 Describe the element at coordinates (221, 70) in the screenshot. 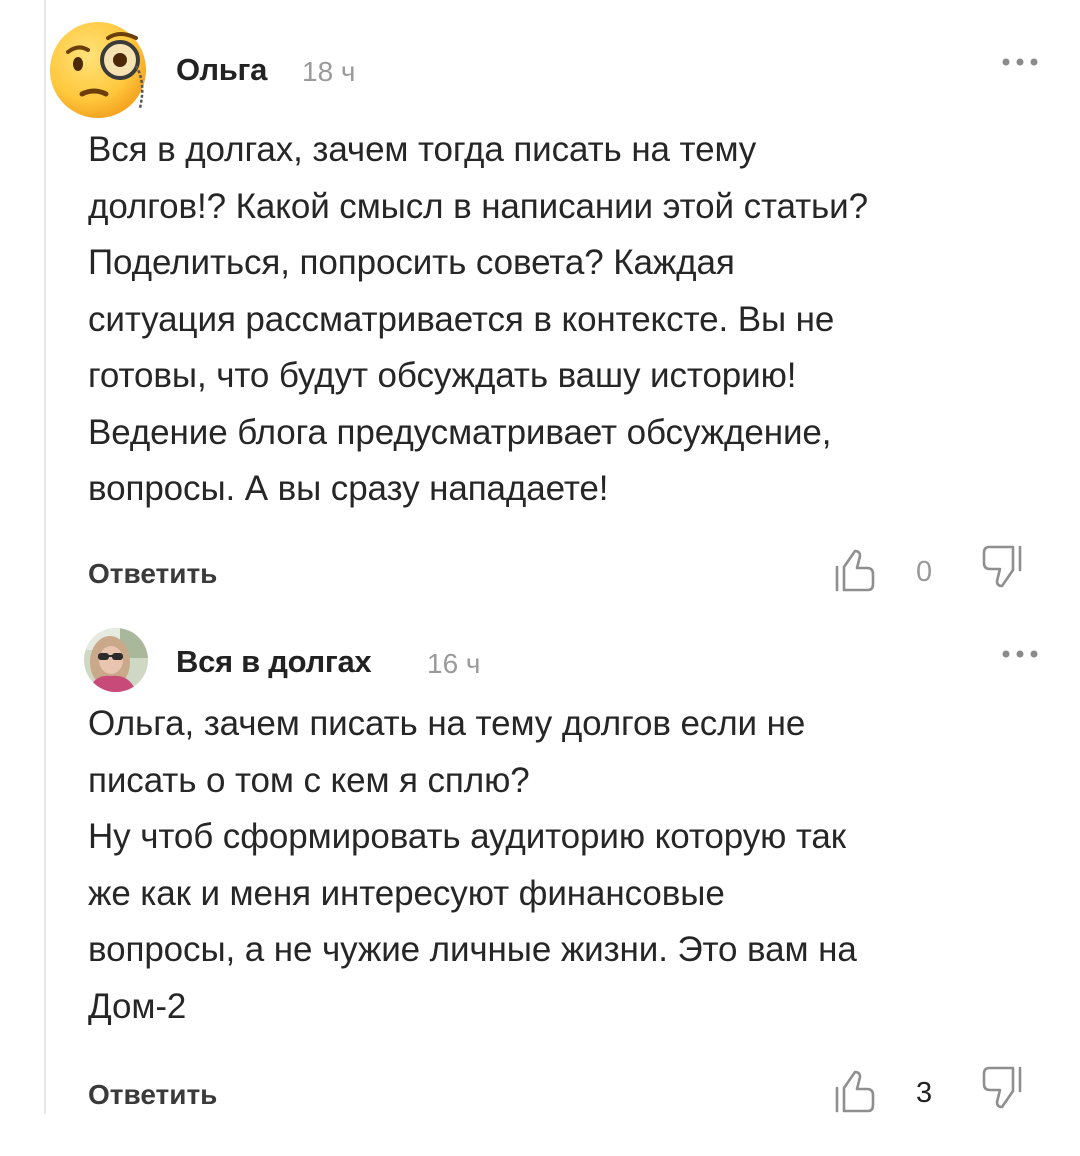

I see `comment-author: Ольга` at that location.